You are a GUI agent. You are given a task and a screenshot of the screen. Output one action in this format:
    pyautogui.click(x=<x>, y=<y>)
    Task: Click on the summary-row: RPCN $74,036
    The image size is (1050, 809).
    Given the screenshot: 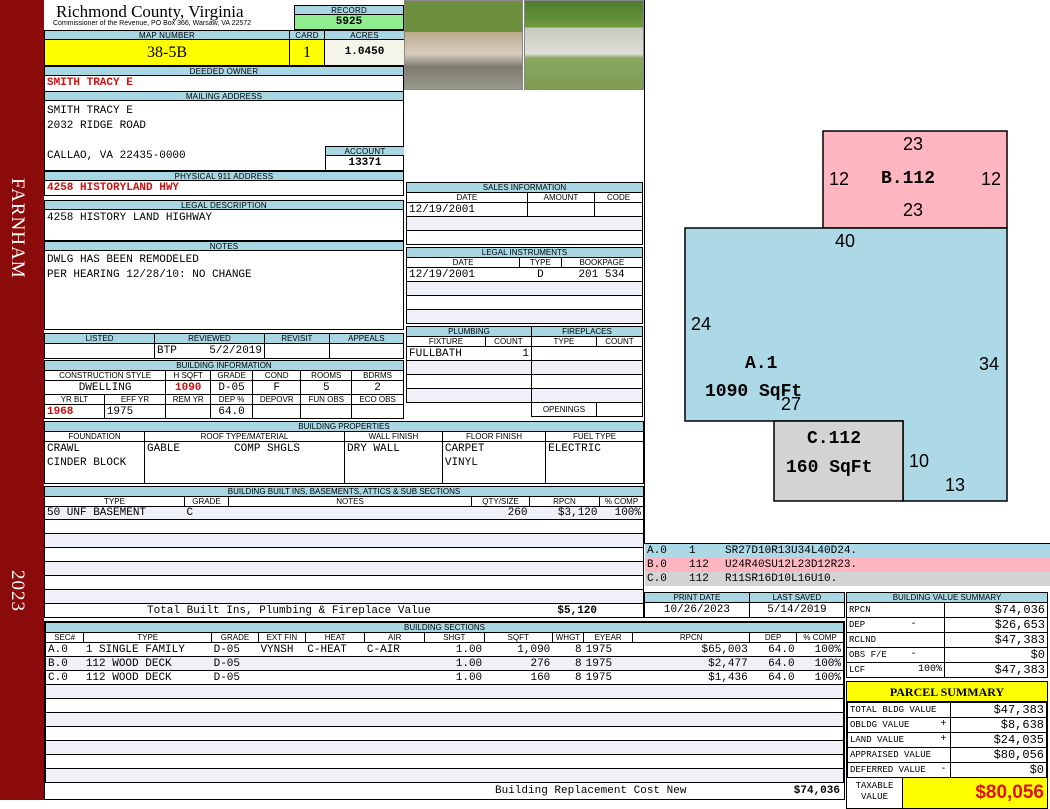 What is the action you would take?
    pyautogui.click(x=947, y=610)
    